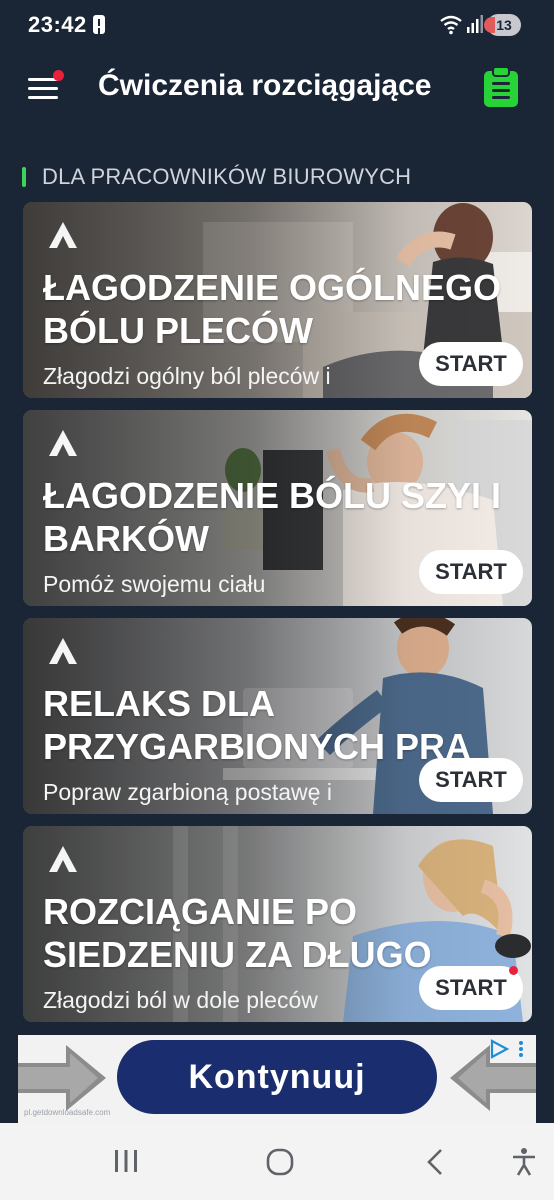 Image resolution: width=554 pixels, height=1200 pixels. I want to click on status-time: 23:42, so click(57, 24).